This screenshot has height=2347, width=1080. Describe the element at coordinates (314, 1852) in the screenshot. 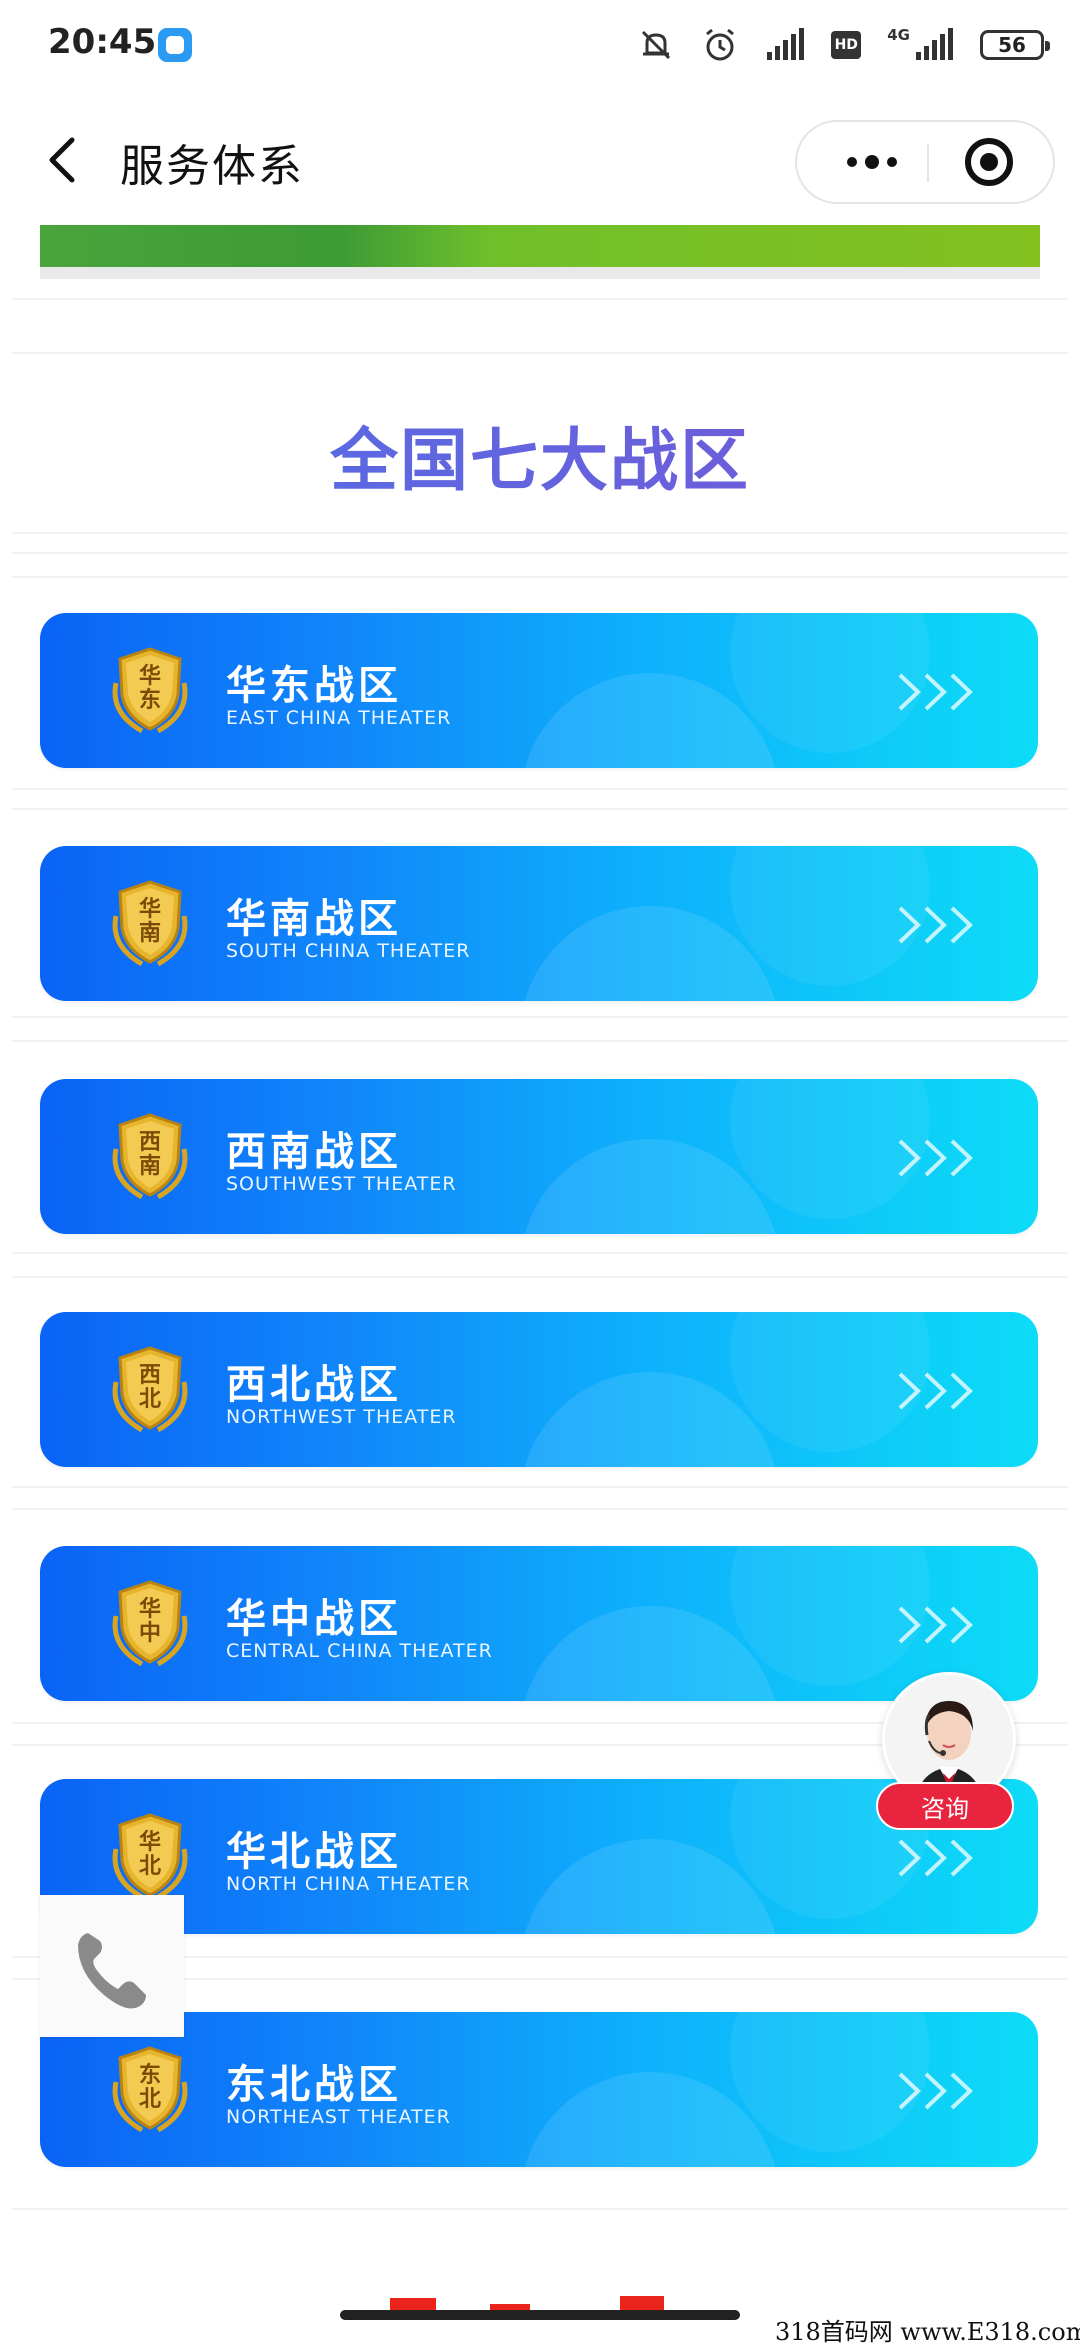

I see `region-title: 华北战区` at that location.